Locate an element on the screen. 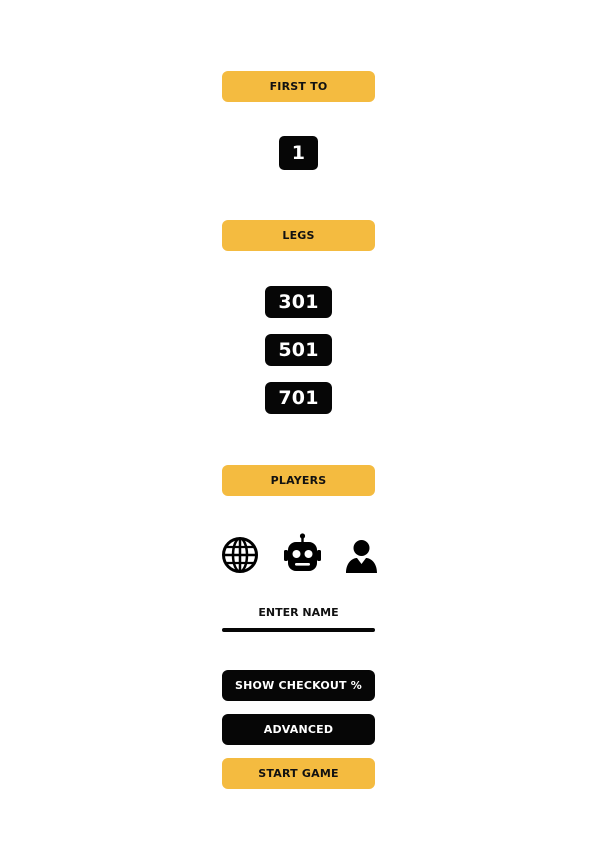 Image resolution: width=597 pixels, height=843 pixels. legs-option-label: 301 is located at coordinates (298, 302).